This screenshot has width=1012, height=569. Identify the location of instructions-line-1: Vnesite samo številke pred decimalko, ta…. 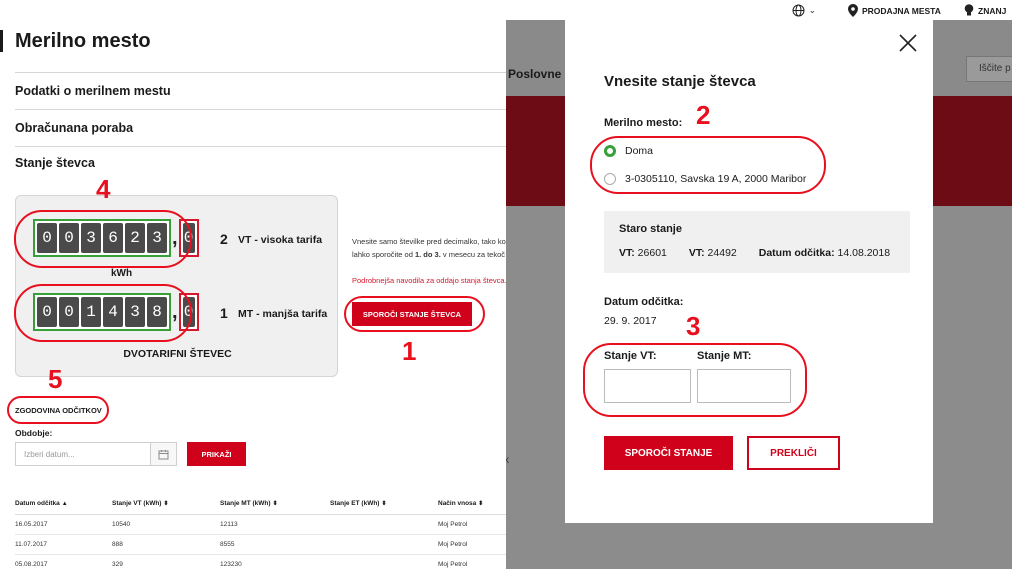
(429, 241).